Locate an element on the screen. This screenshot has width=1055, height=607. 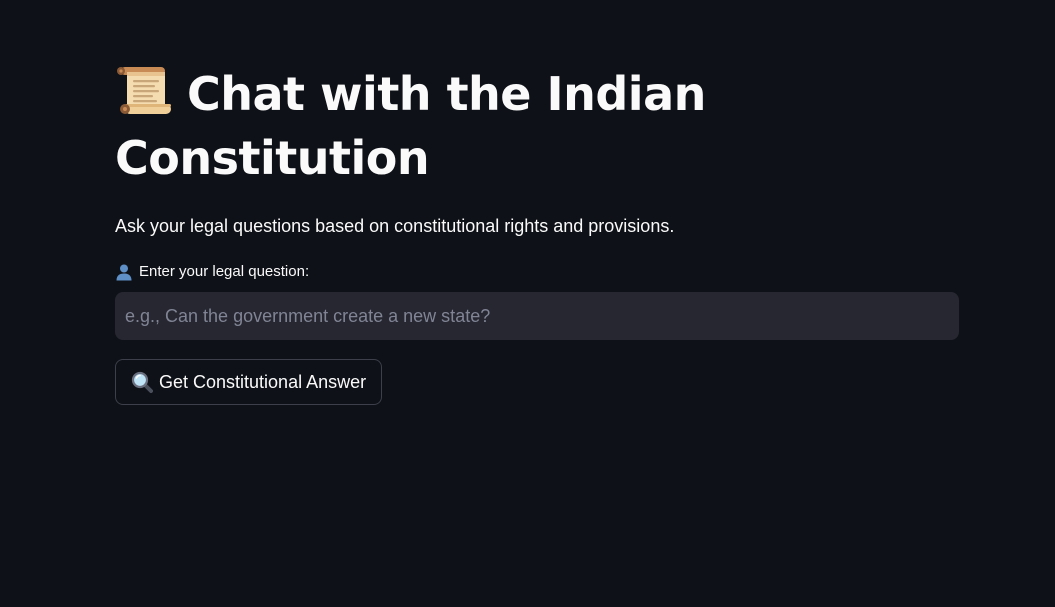
question-input is located at coordinates (537, 316).